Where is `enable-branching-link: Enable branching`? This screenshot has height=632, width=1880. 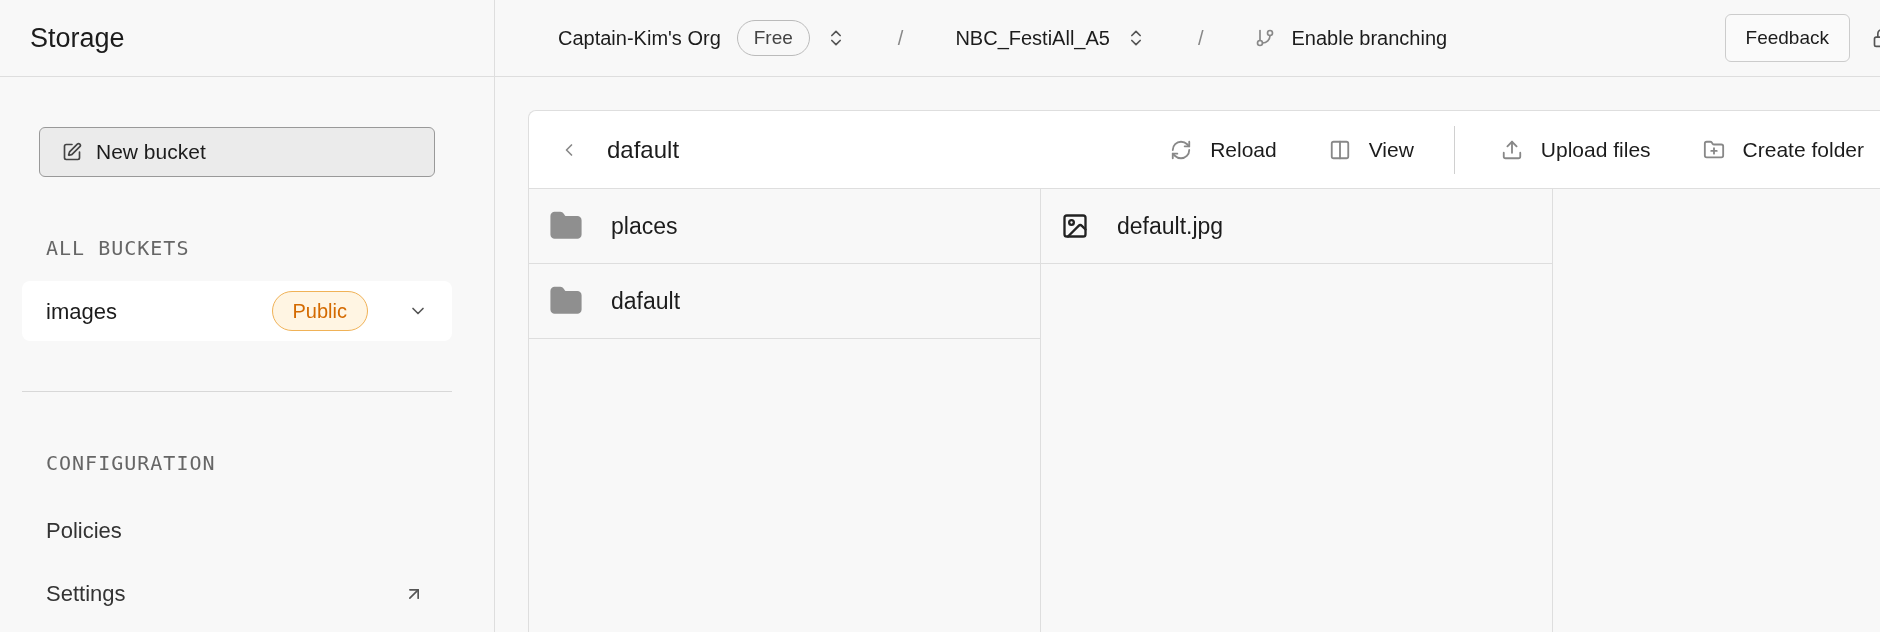 enable-branching-link: Enable branching is located at coordinates (1369, 38).